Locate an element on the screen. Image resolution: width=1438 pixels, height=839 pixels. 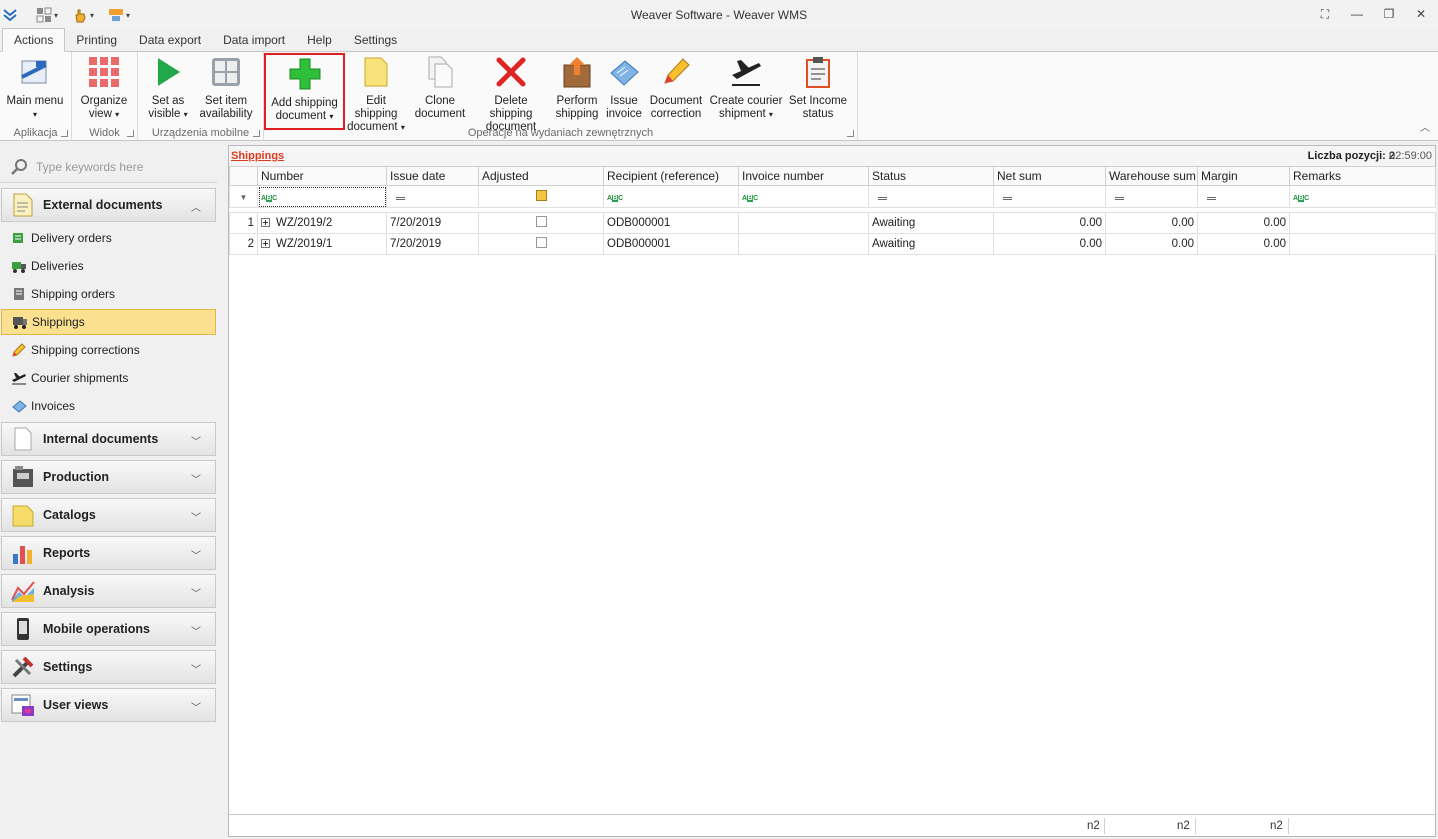
sidebar-item-invoices: Invoices is located at coordinates (108, 406).